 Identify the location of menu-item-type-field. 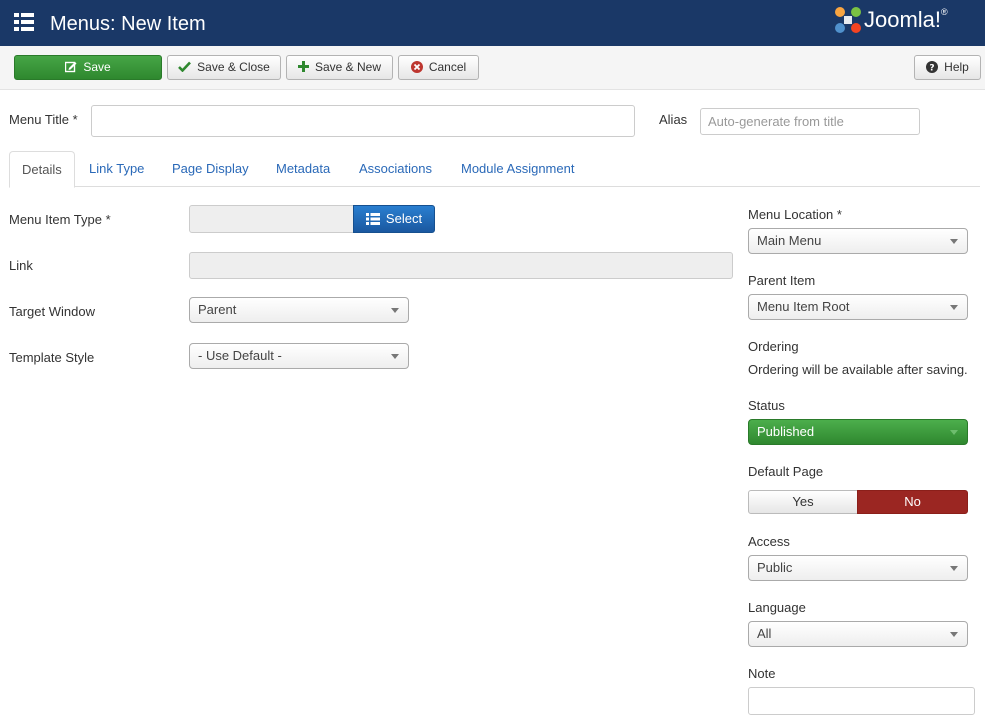
(271, 219).